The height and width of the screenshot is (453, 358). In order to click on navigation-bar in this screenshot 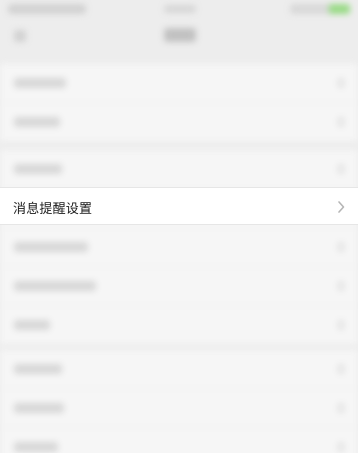, I will do `click(179, 36)`.